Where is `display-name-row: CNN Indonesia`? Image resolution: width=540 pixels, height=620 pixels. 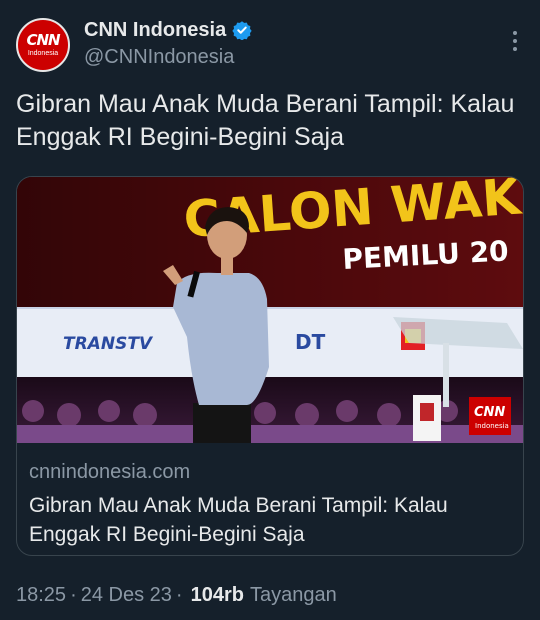
display-name-row: CNN Indonesia is located at coordinates (168, 30).